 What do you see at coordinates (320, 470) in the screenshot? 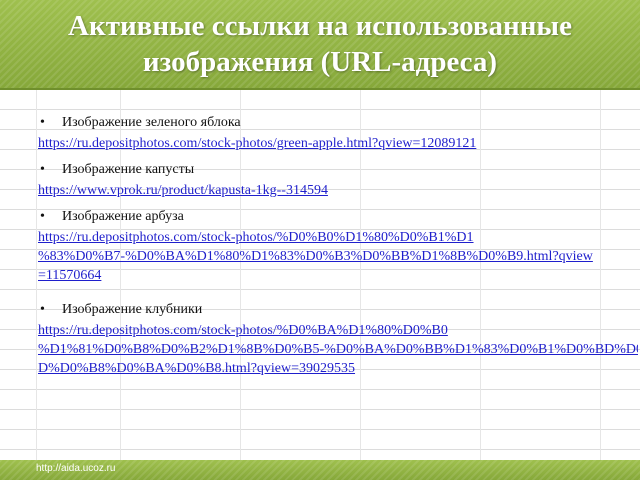
I see `footer-bar: http://aida.ucoz.ru` at bounding box center [320, 470].